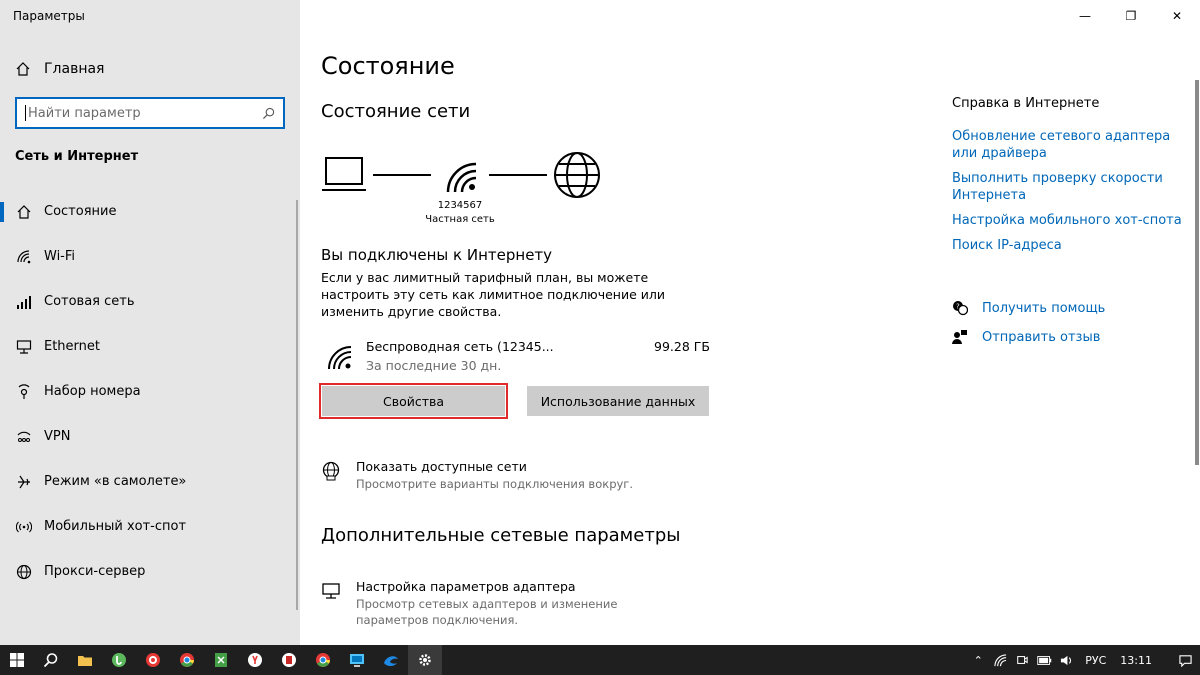  I want to click on data-usage-amount: 99.28 ГБ, so click(682, 346).